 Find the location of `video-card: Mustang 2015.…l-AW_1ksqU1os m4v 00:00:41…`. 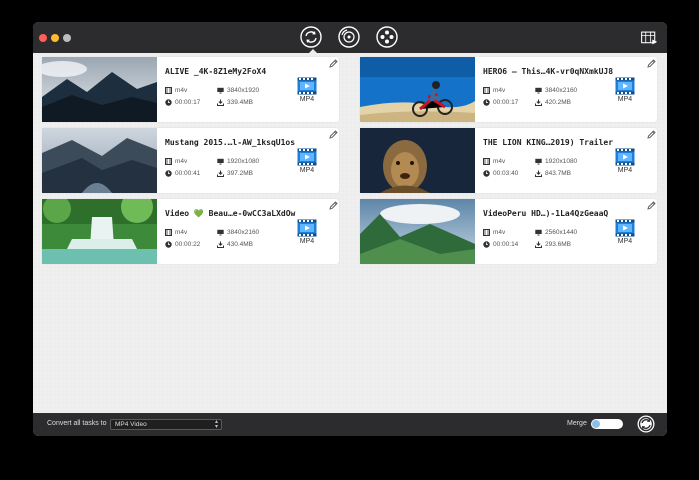

video-card: Mustang 2015.…l-AW_1ksqU1os m4v 00:00:41… is located at coordinates (190, 160).